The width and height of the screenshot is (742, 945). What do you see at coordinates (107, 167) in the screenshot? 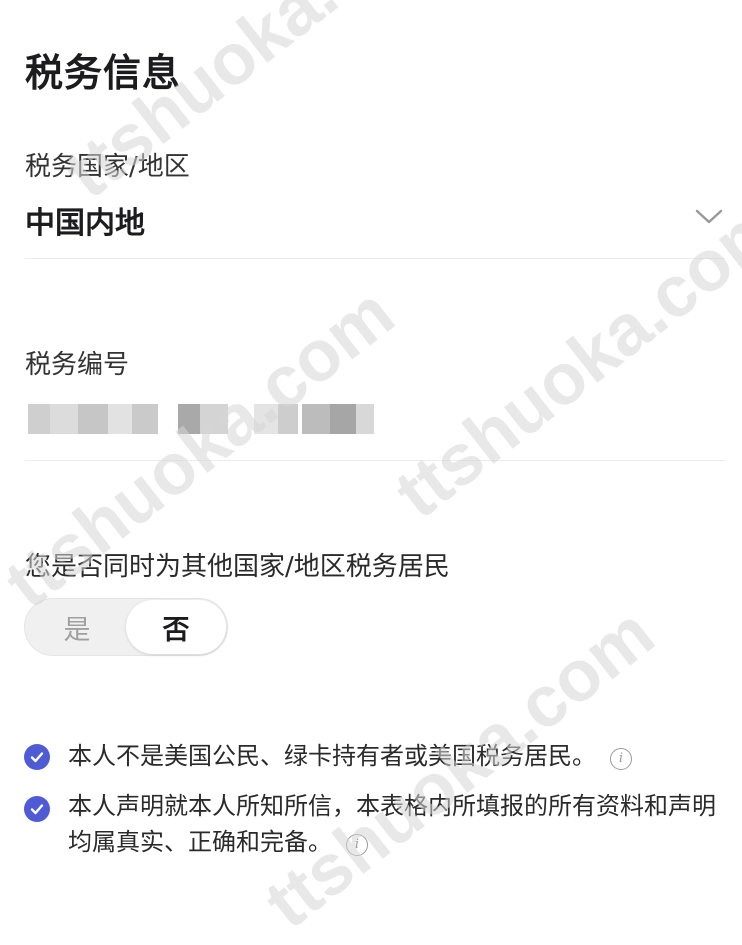
I see `country-label: 税务国家/地区` at bounding box center [107, 167].